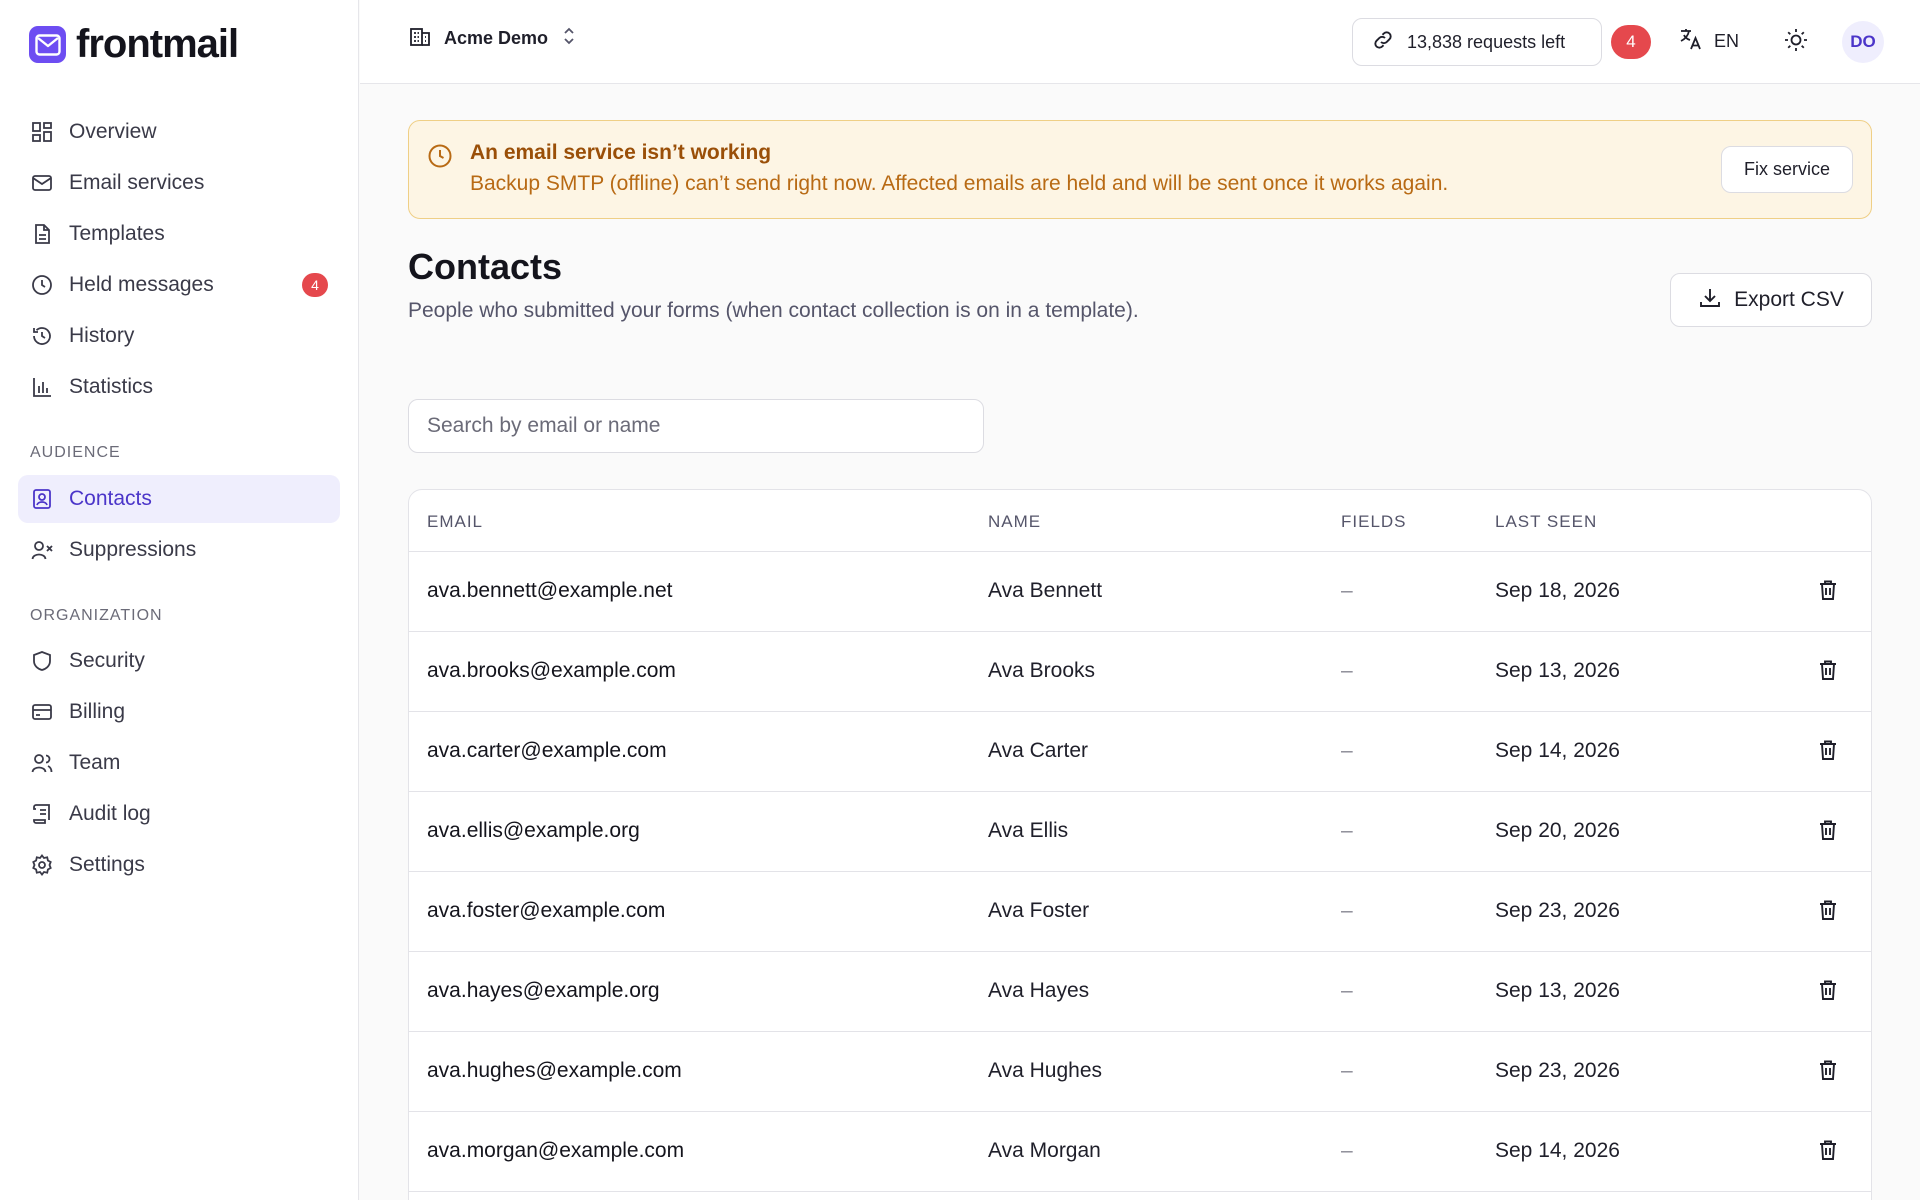 The image size is (1920, 1200). I want to click on sidebar-item-label: Team, so click(95, 762).